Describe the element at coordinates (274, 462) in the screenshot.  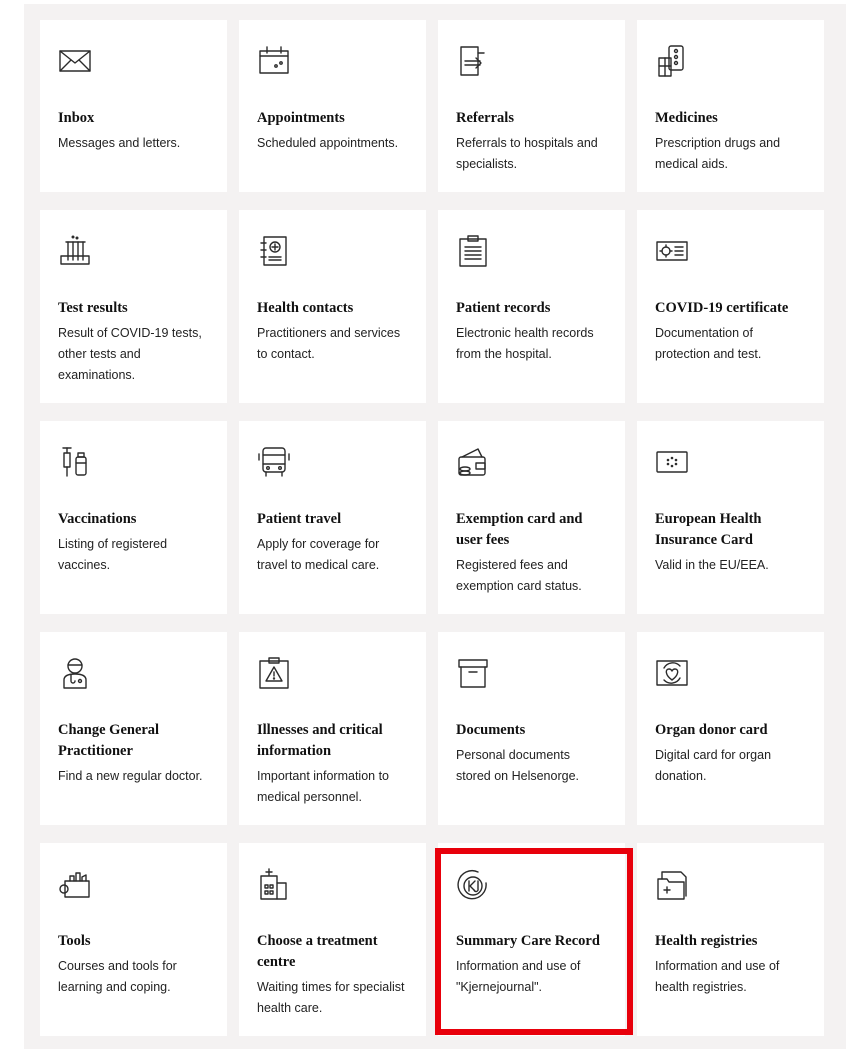
I see `bus-icon` at that location.